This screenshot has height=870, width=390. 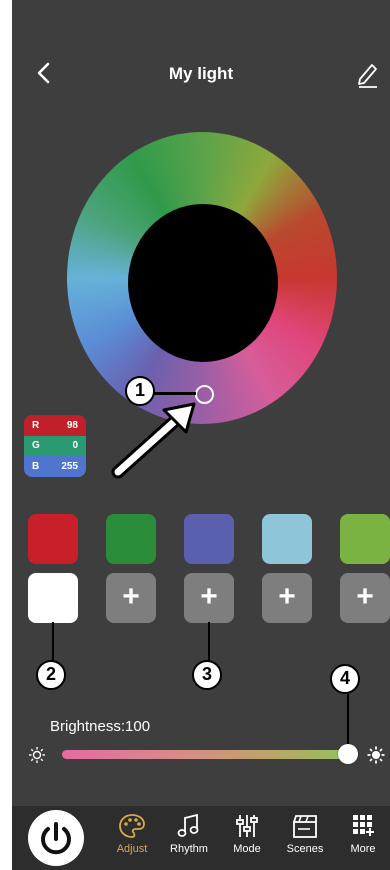 What do you see at coordinates (305, 849) in the screenshot?
I see `nav-scenes-label: Scenes` at bounding box center [305, 849].